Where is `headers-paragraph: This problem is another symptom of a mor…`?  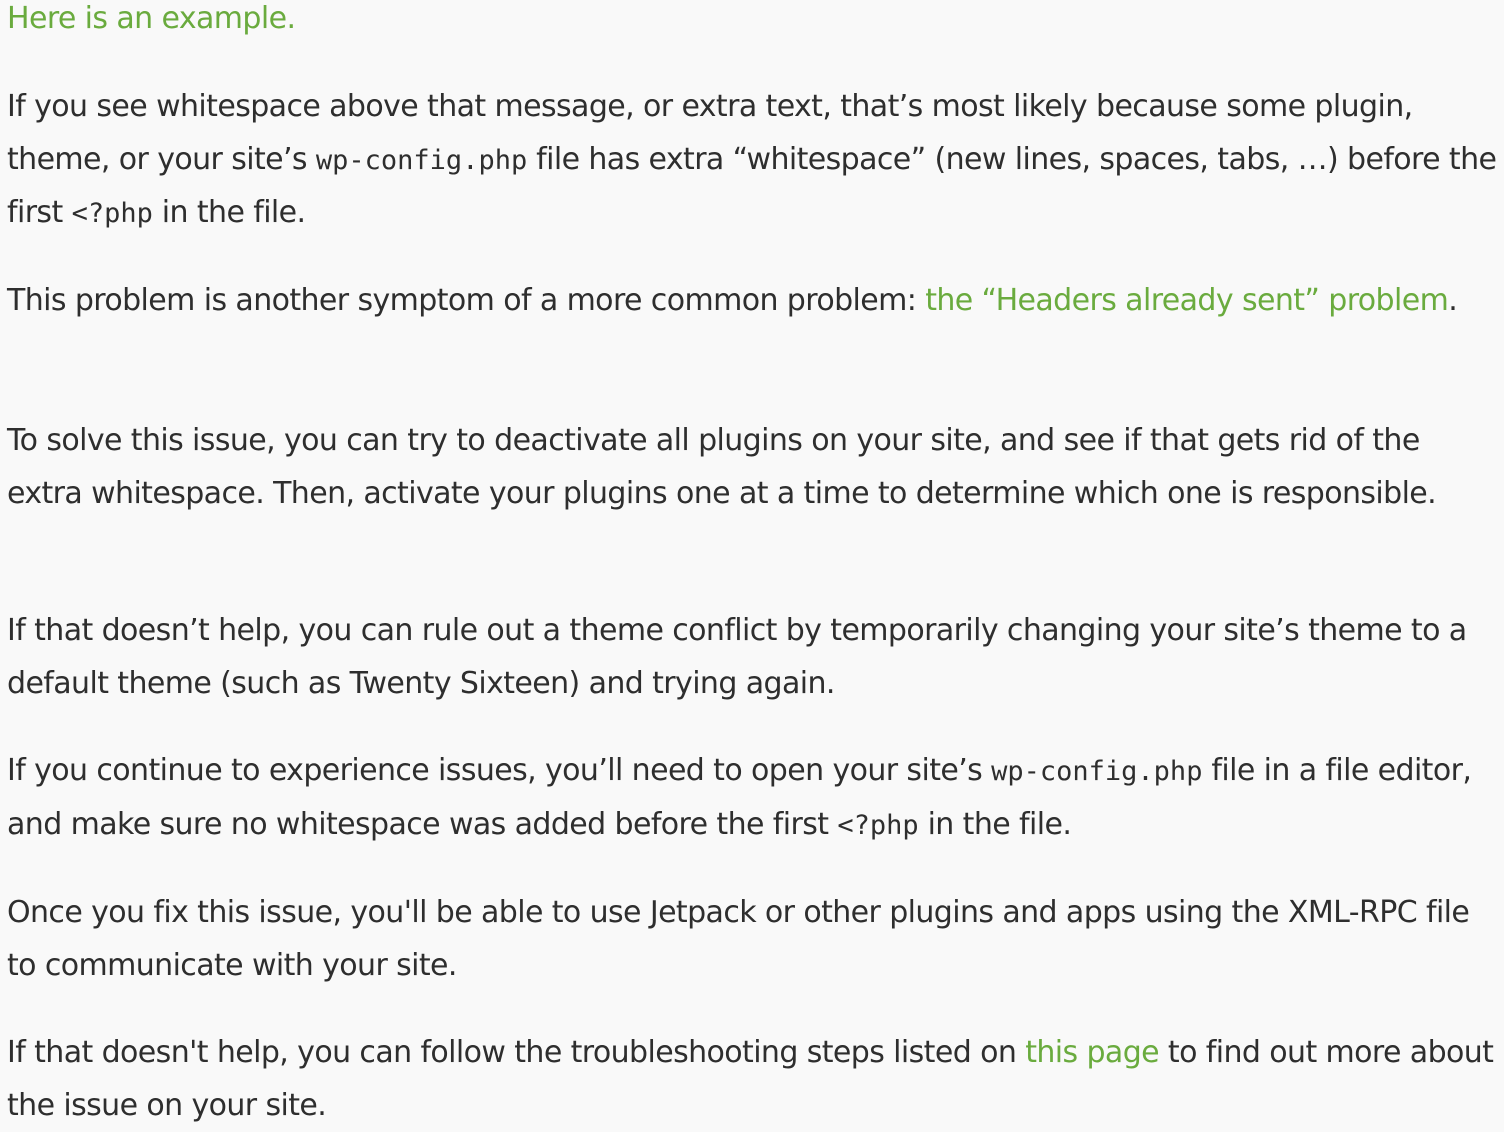
headers-paragraph: This problem is another symptom of a mor… is located at coordinates (732, 301).